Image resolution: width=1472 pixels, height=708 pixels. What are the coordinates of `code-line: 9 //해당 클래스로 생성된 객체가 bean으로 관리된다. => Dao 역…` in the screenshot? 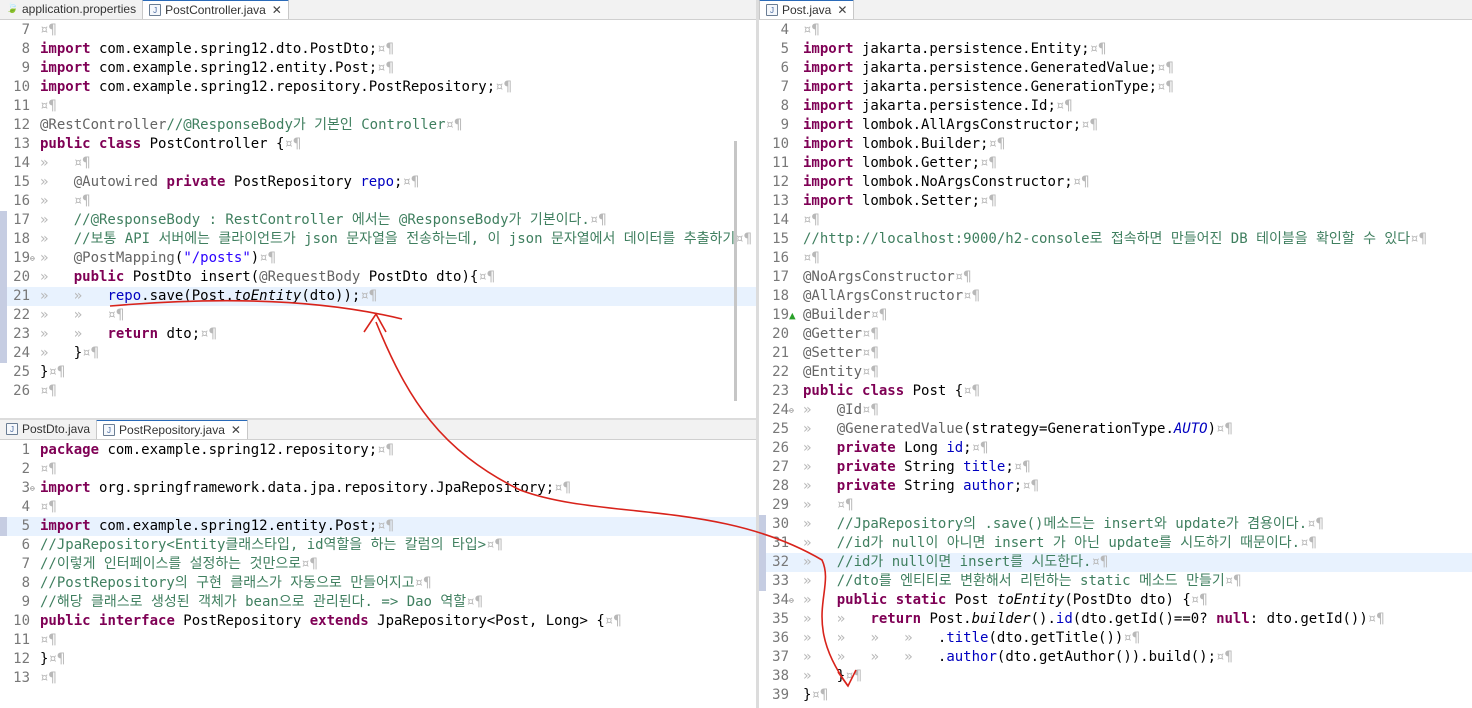 It's located at (378, 602).